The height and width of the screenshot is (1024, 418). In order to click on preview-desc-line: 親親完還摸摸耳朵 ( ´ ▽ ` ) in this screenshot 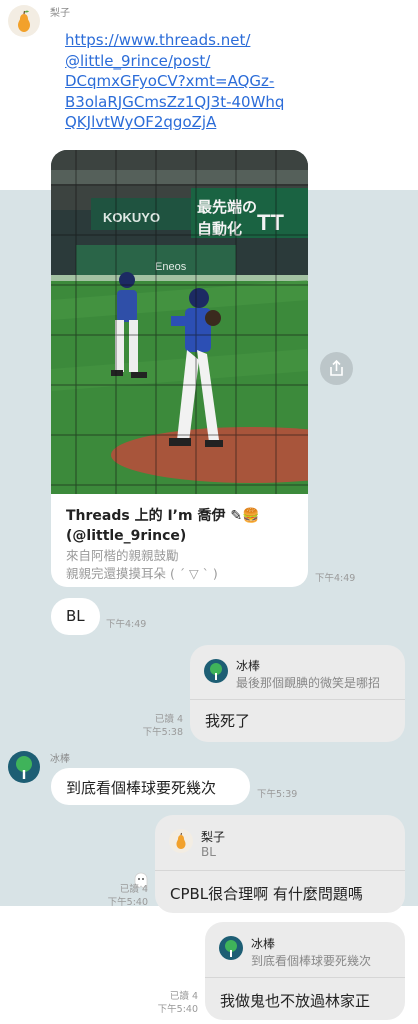, I will do `click(142, 573)`.